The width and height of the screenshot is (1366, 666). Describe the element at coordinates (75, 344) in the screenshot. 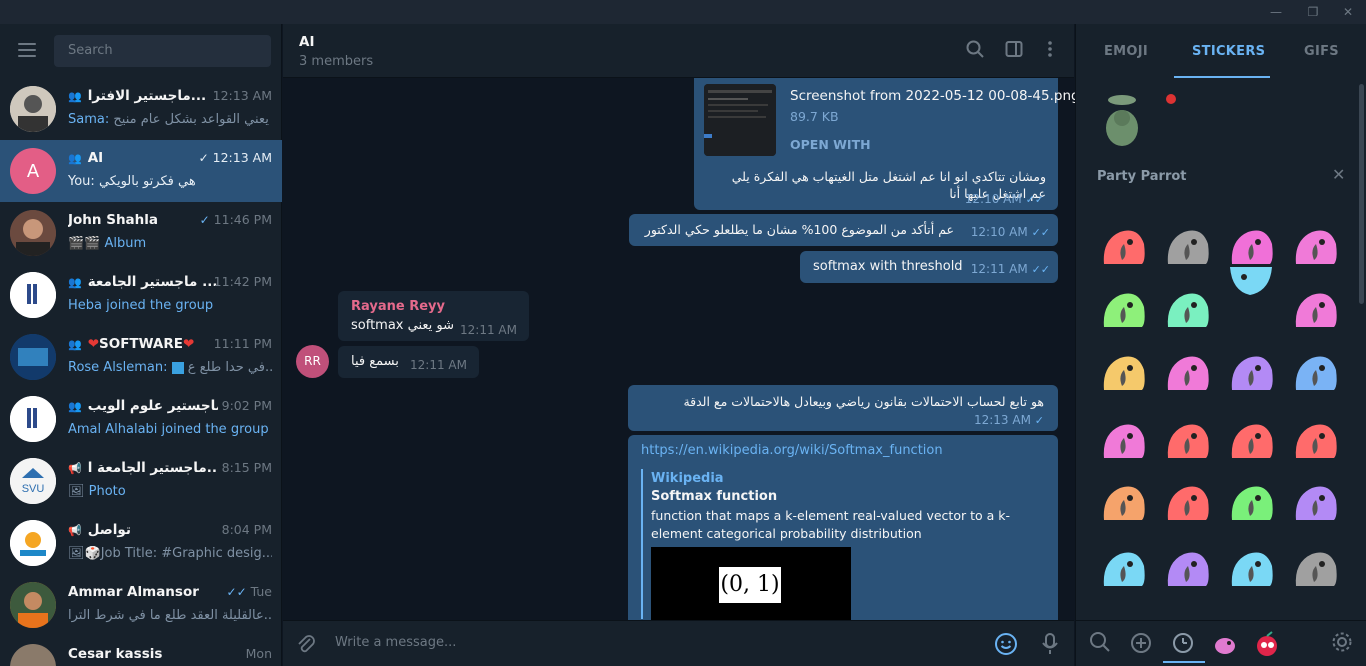

I see `group-icon: 👥` at that location.